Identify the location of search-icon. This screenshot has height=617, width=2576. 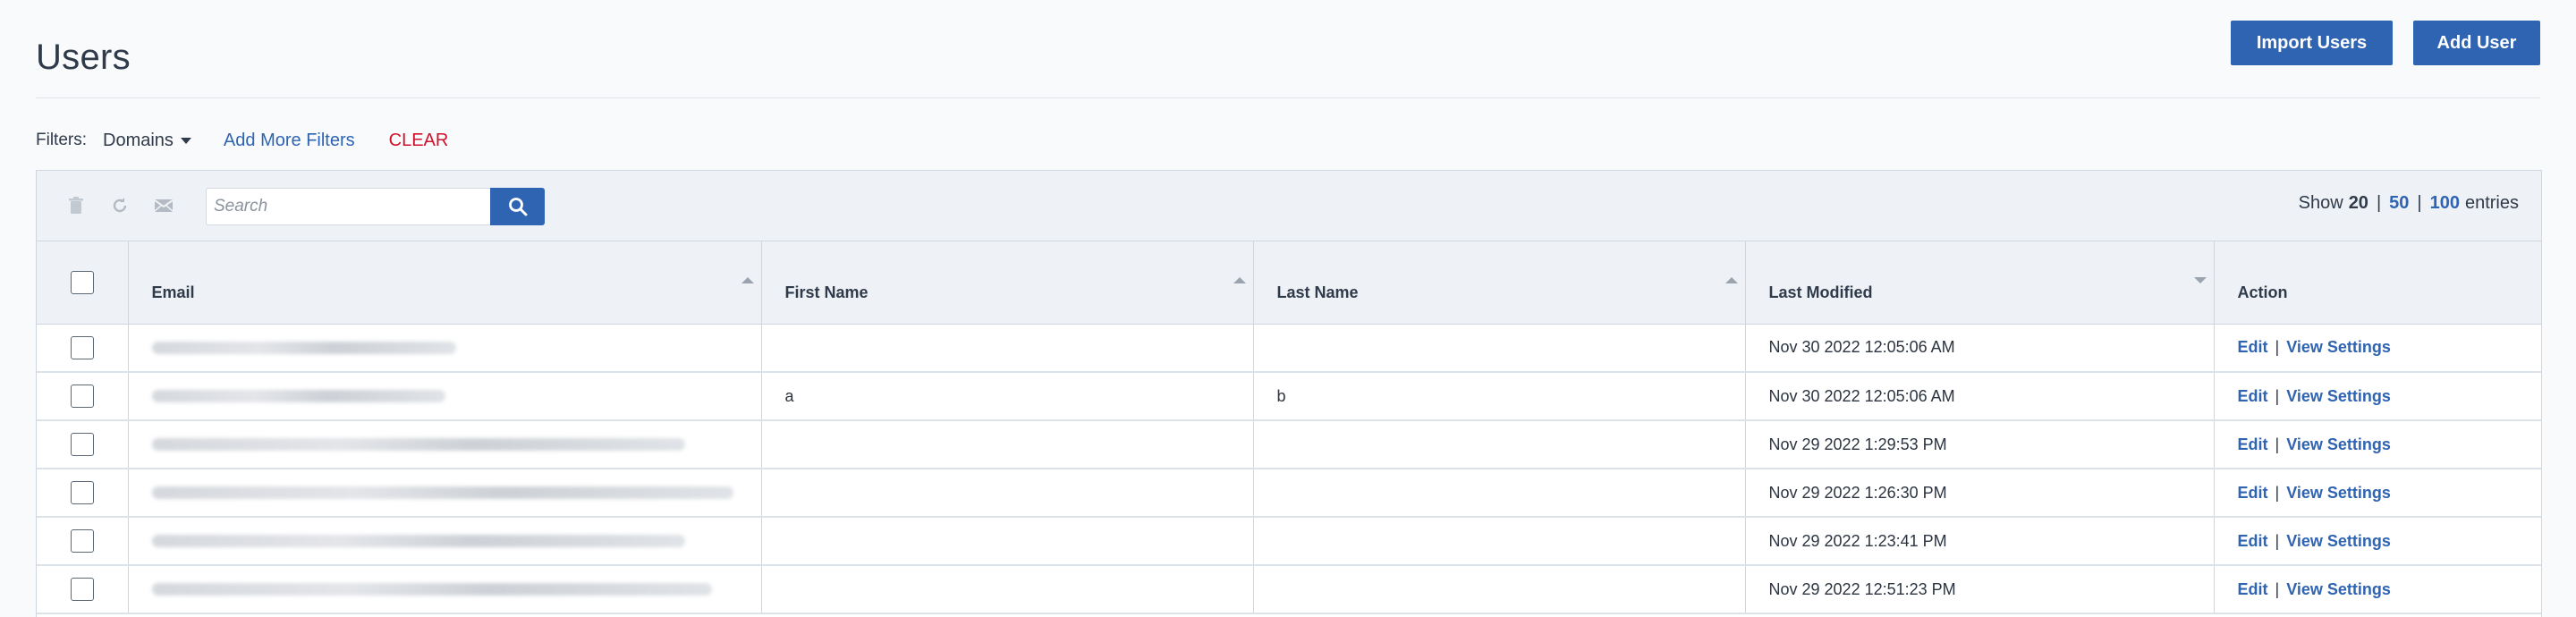
(517, 207).